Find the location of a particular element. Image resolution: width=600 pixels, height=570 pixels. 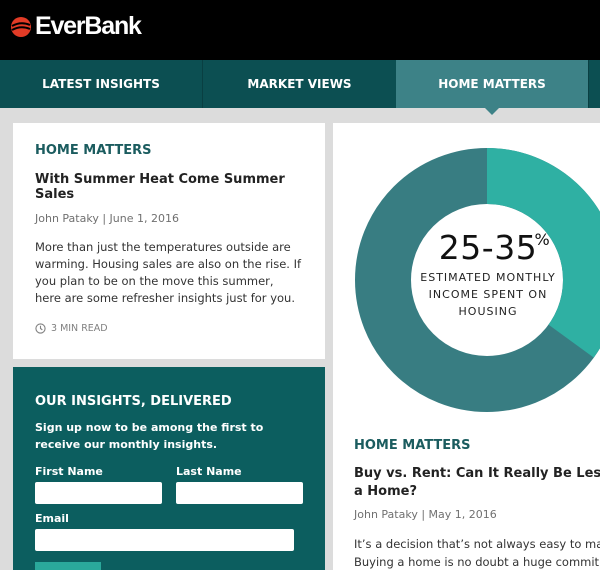

top-bar: EverBank is located at coordinates (300, 30).